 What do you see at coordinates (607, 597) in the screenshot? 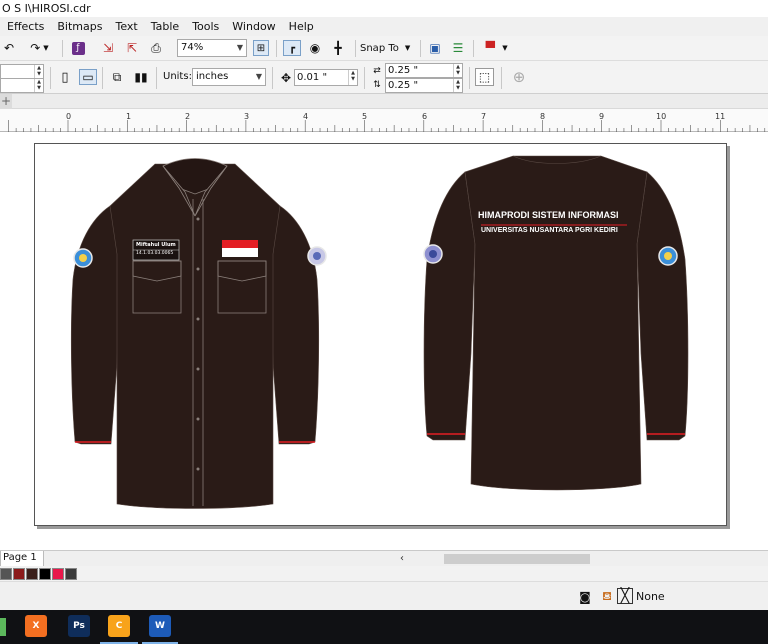
I see `fill-bucket-icon: ⛾` at bounding box center [607, 597].